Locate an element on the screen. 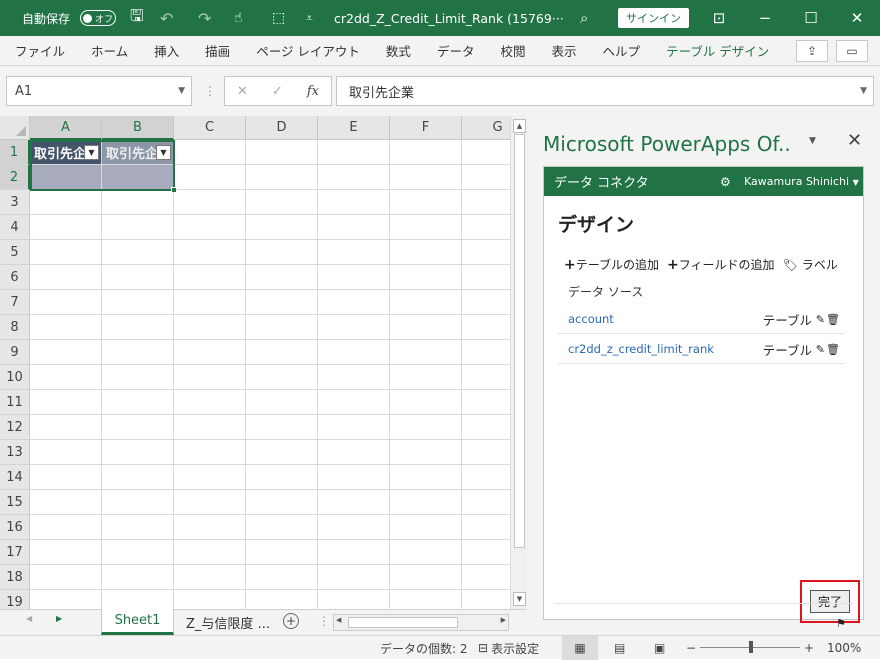 The image size is (880, 660). chevron-down-icon: ▼ is located at coordinates (181, 91).